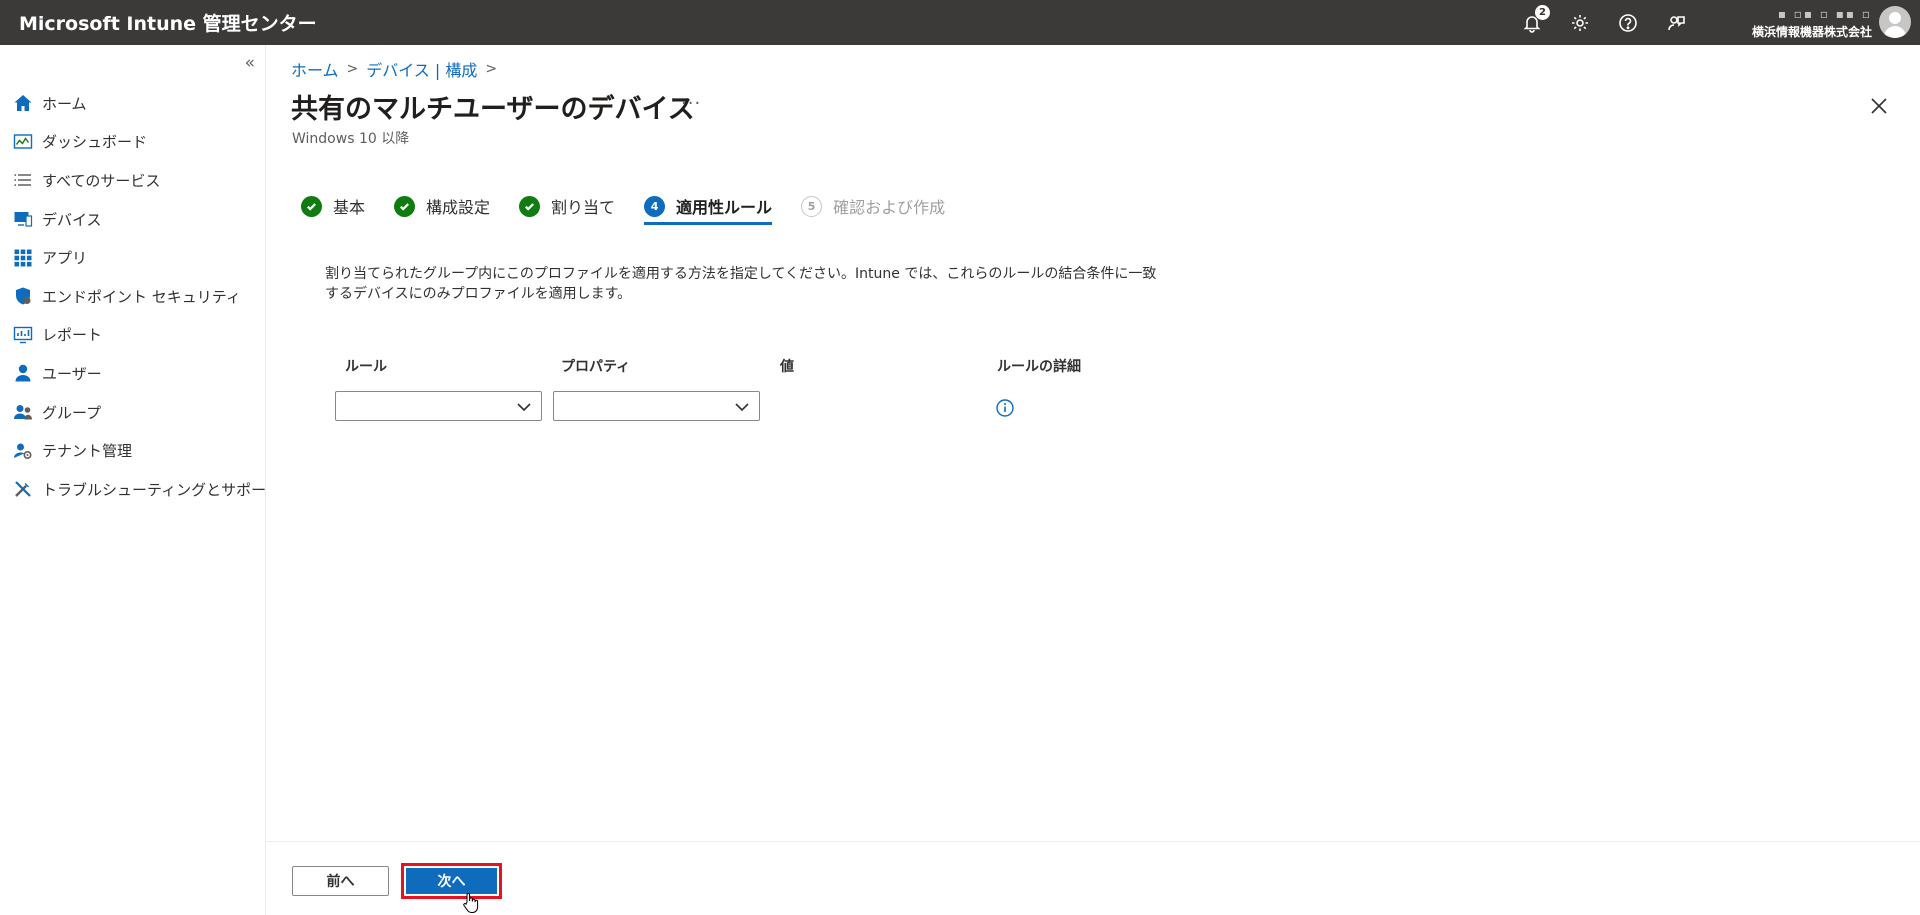 The width and height of the screenshot is (1920, 915). I want to click on sidebar-item-endpoint-security: エンドポイント セキュリティ, so click(132, 296).